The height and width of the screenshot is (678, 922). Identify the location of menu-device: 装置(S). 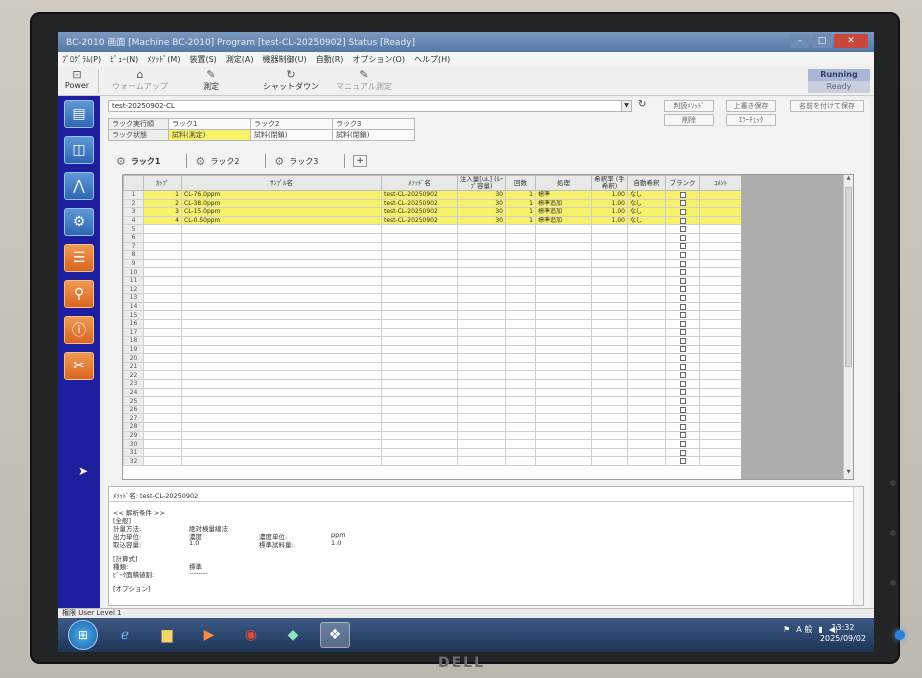
(202, 59).